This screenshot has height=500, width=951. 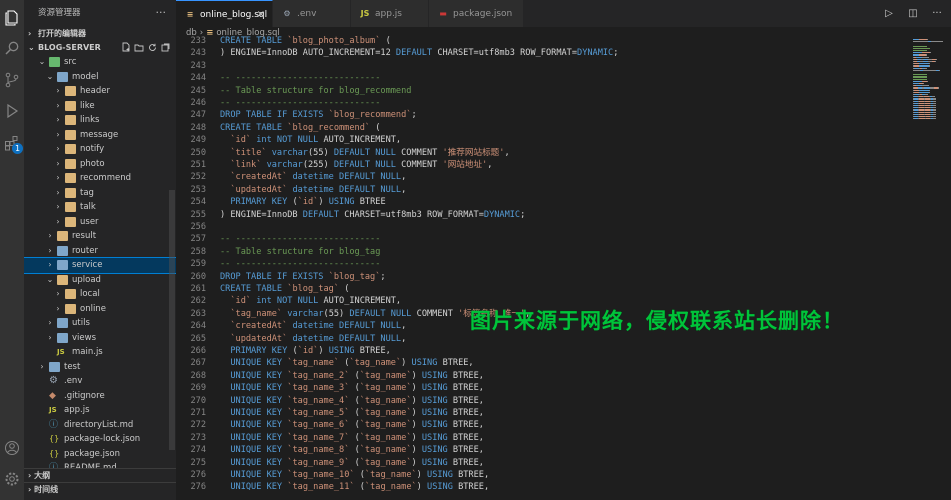 What do you see at coordinates (100, 381) in the screenshot?
I see `tree-item--env: ⚙ .env` at bounding box center [100, 381].